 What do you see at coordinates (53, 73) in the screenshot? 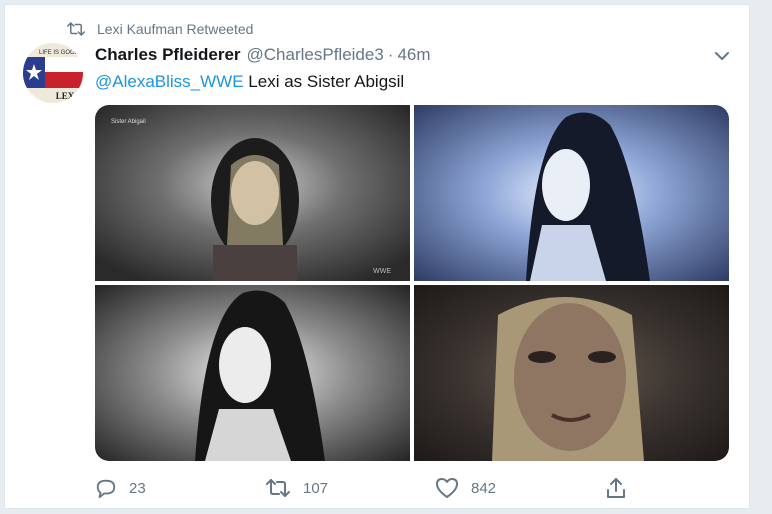
I see `avatar: LIFE IS GOOD LEX` at bounding box center [53, 73].